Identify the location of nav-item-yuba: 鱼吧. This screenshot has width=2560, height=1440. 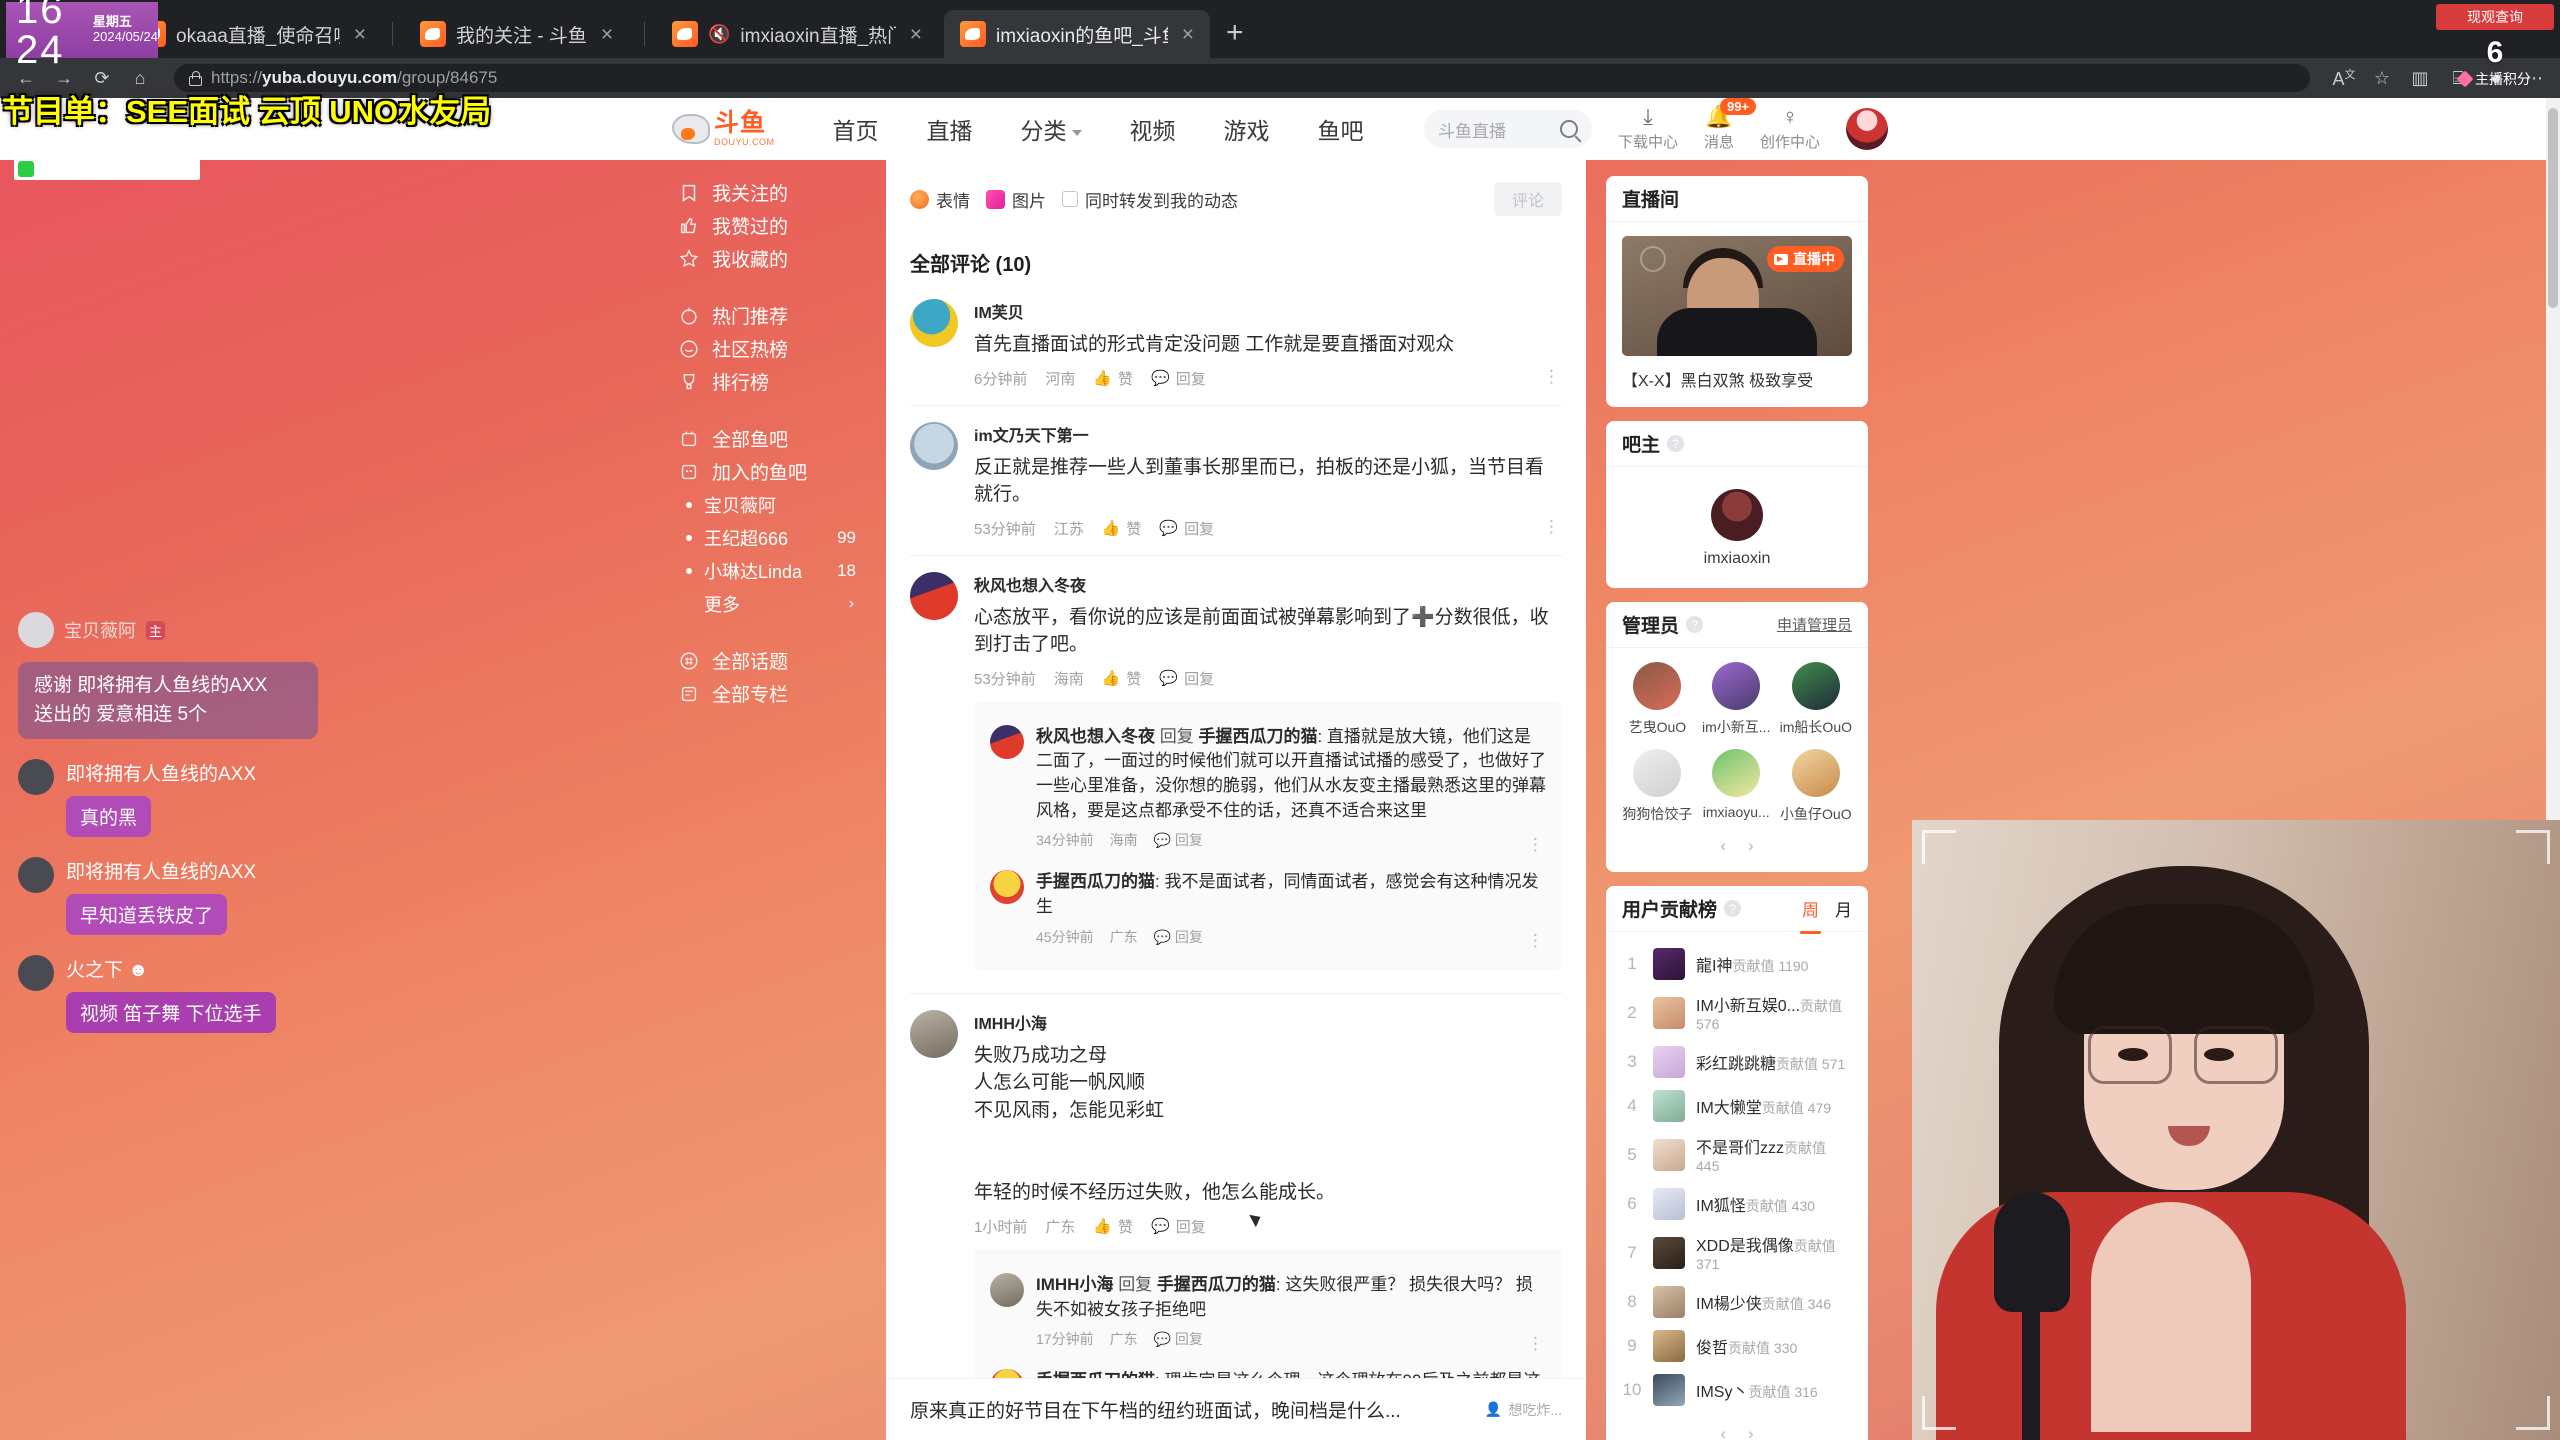
(1341, 129).